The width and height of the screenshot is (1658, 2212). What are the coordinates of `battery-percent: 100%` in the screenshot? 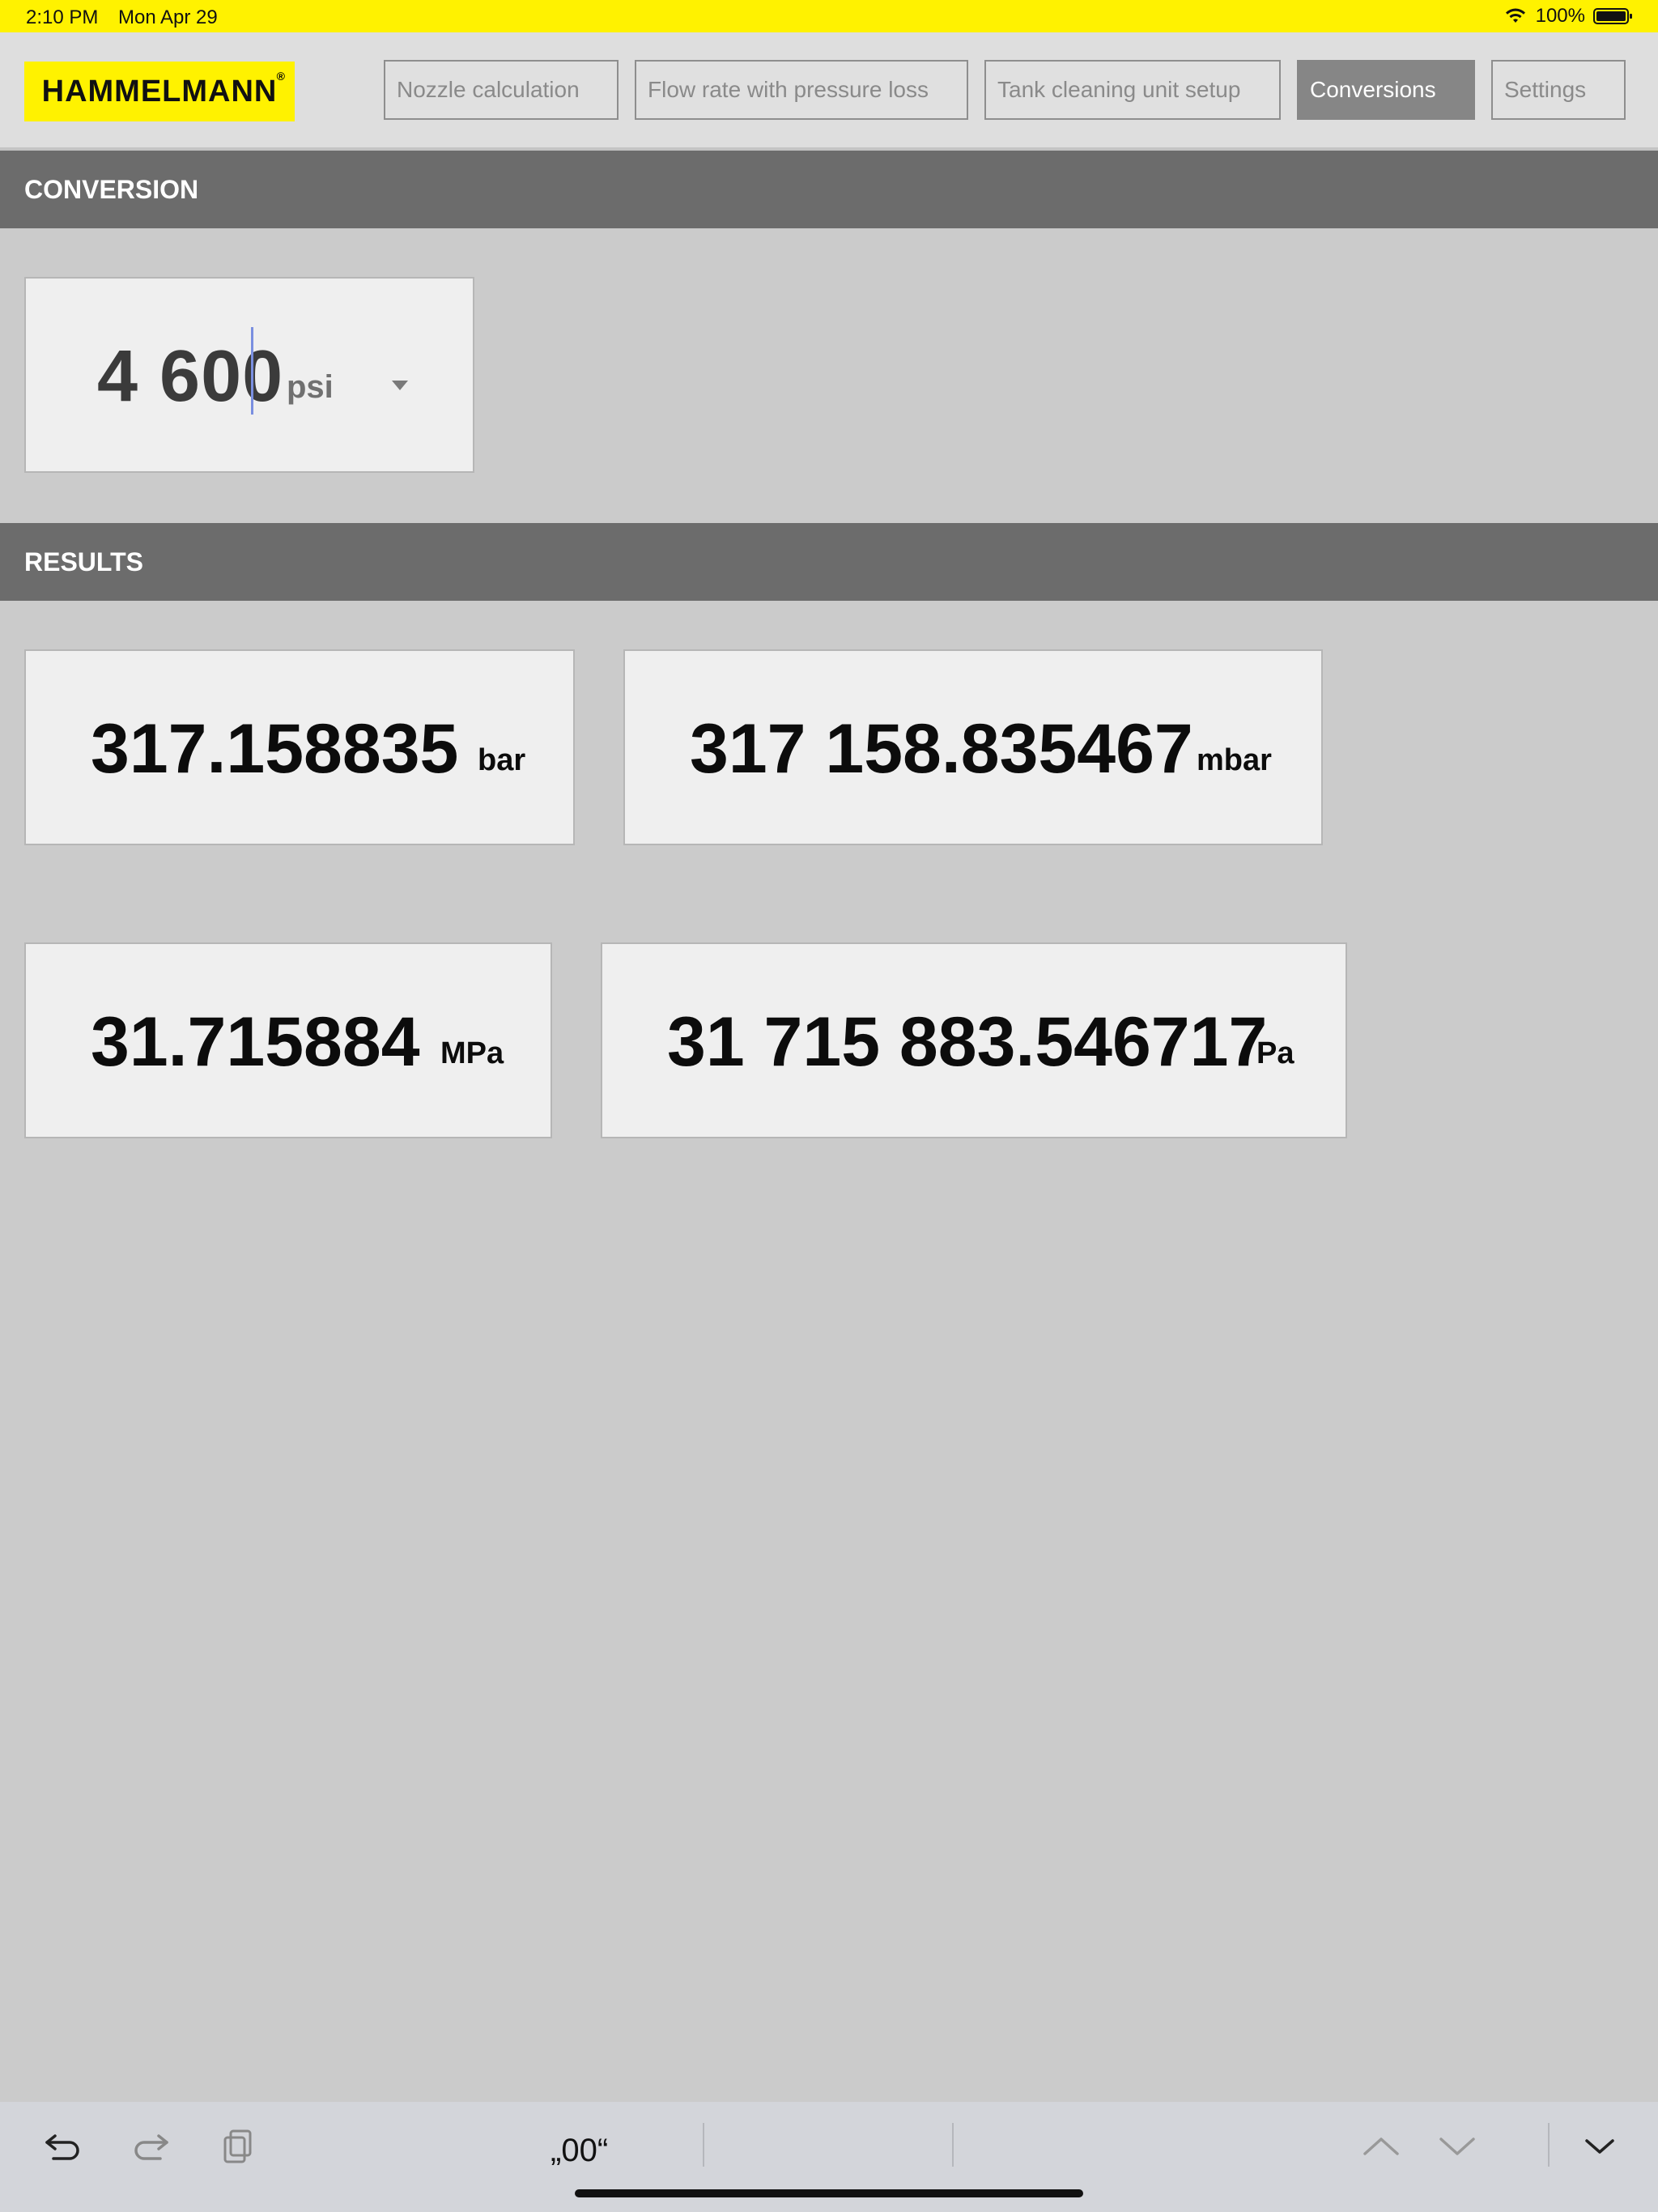 It's located at (1560, 16).